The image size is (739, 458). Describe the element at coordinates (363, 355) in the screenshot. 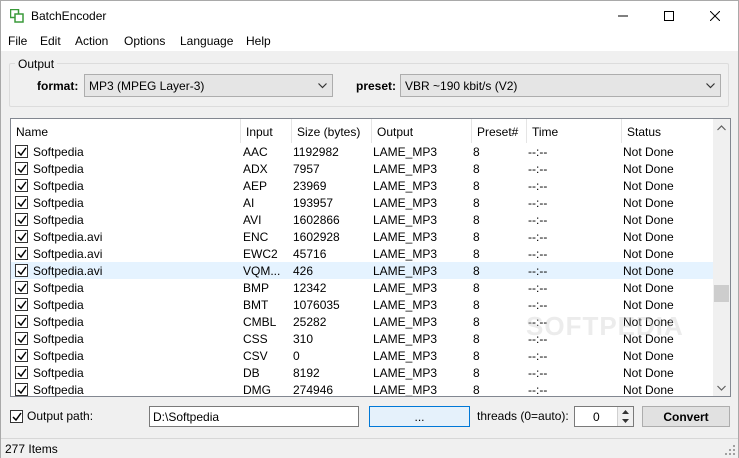

I see `table-row: Softpedia CSV 0 LAME_MP3 8 --:-- Not Done` at that location.